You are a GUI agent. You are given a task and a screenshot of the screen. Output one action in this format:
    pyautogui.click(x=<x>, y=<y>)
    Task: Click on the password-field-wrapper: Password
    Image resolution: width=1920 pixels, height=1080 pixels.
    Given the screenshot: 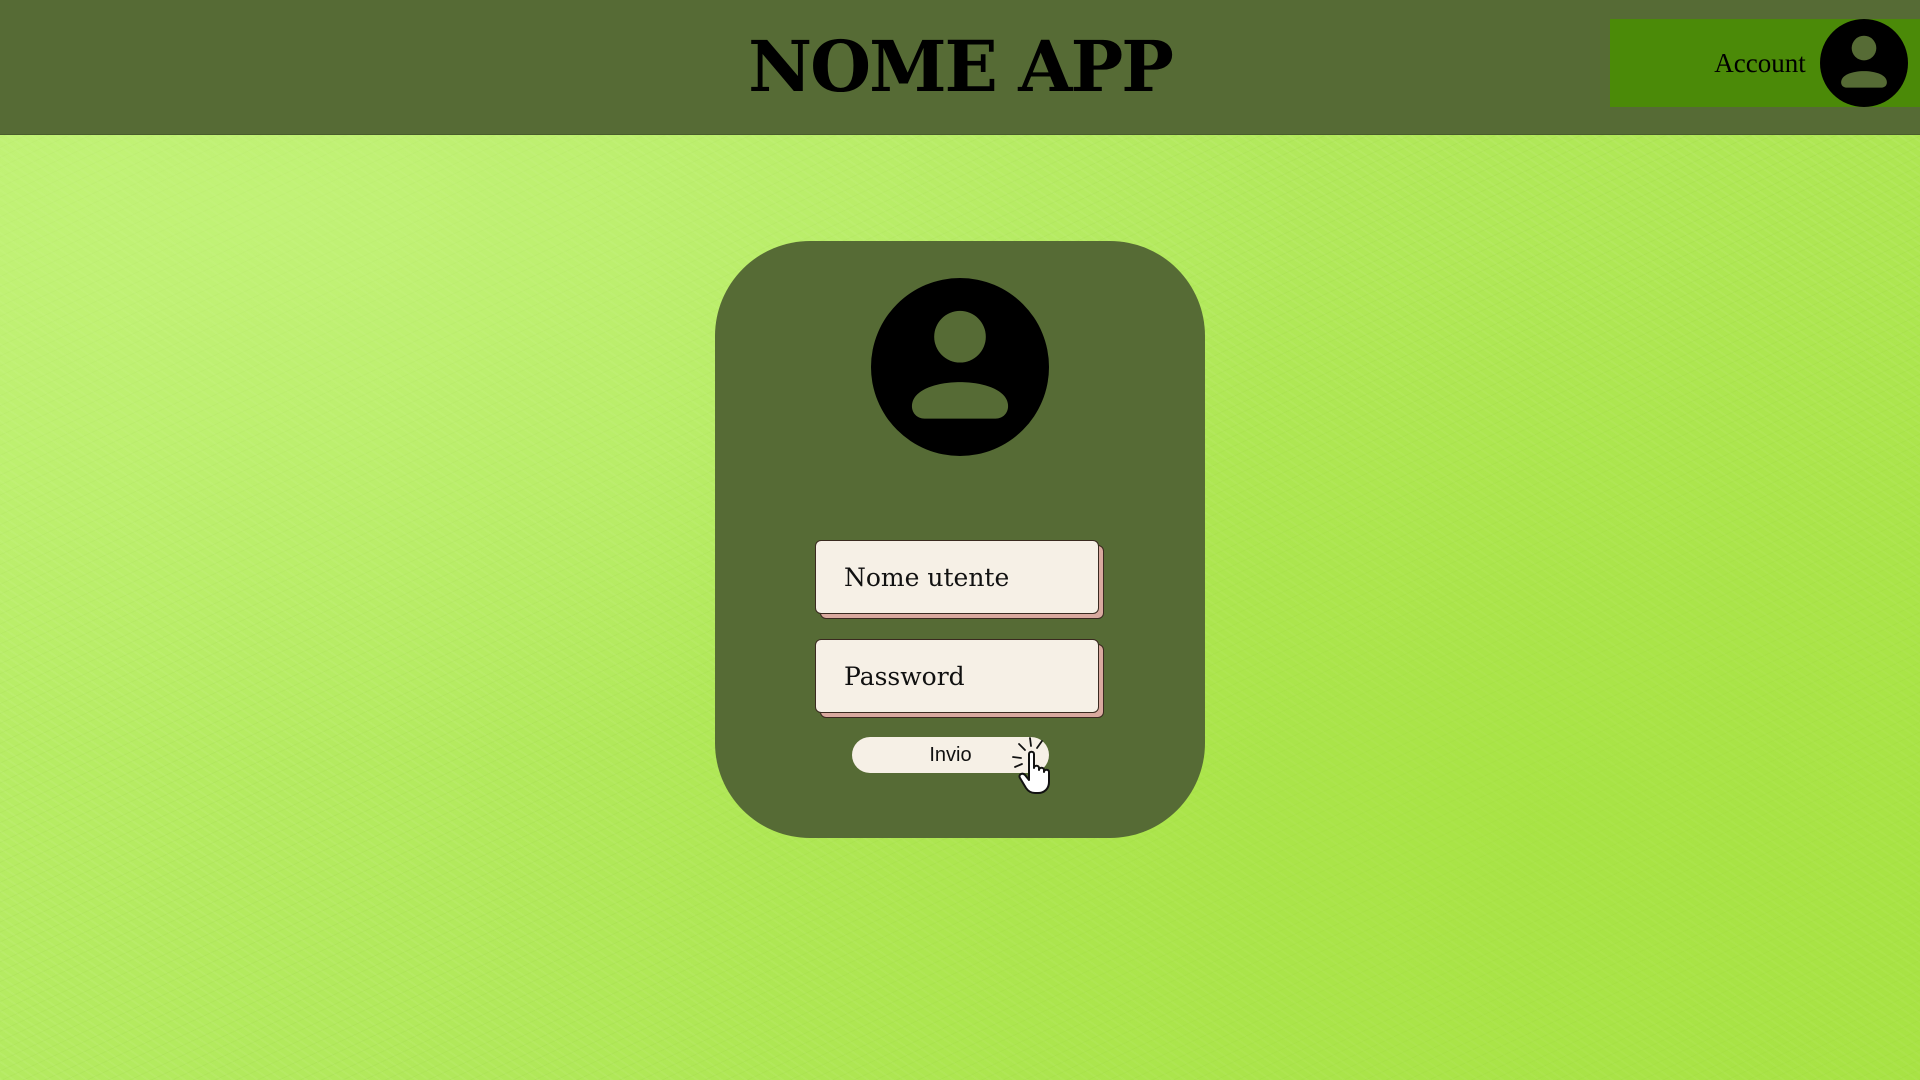 What is the action you would take?
    pyautogui.click(x=960, y=679)
    